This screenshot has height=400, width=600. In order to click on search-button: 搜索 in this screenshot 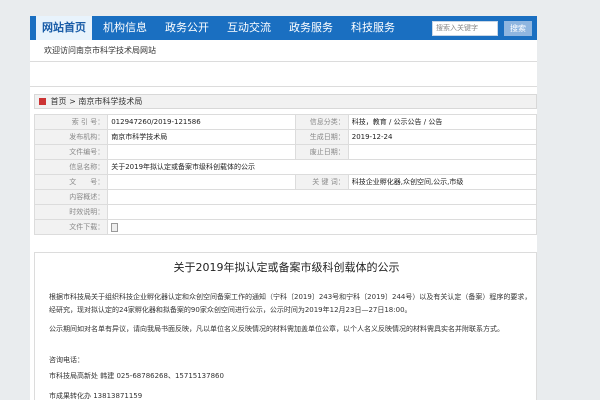, I will do `click(518, 28)`.